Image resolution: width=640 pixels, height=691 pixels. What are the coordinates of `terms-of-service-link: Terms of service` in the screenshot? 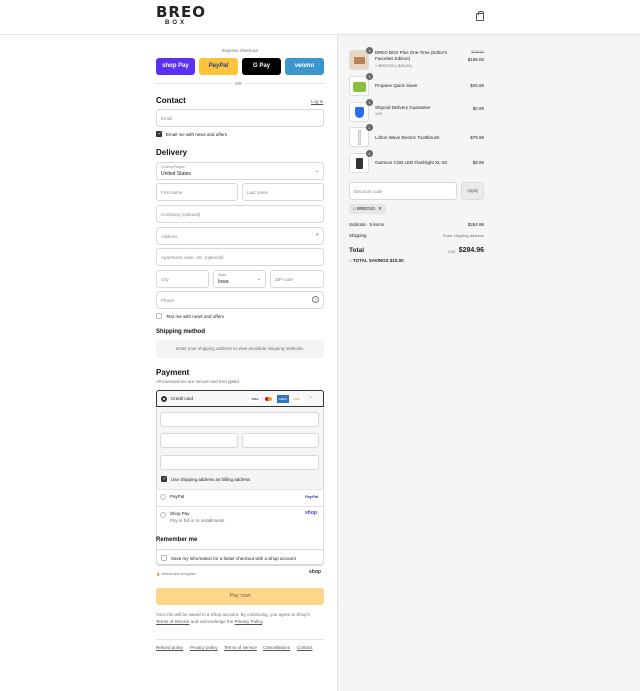 It's located at (240, 647).